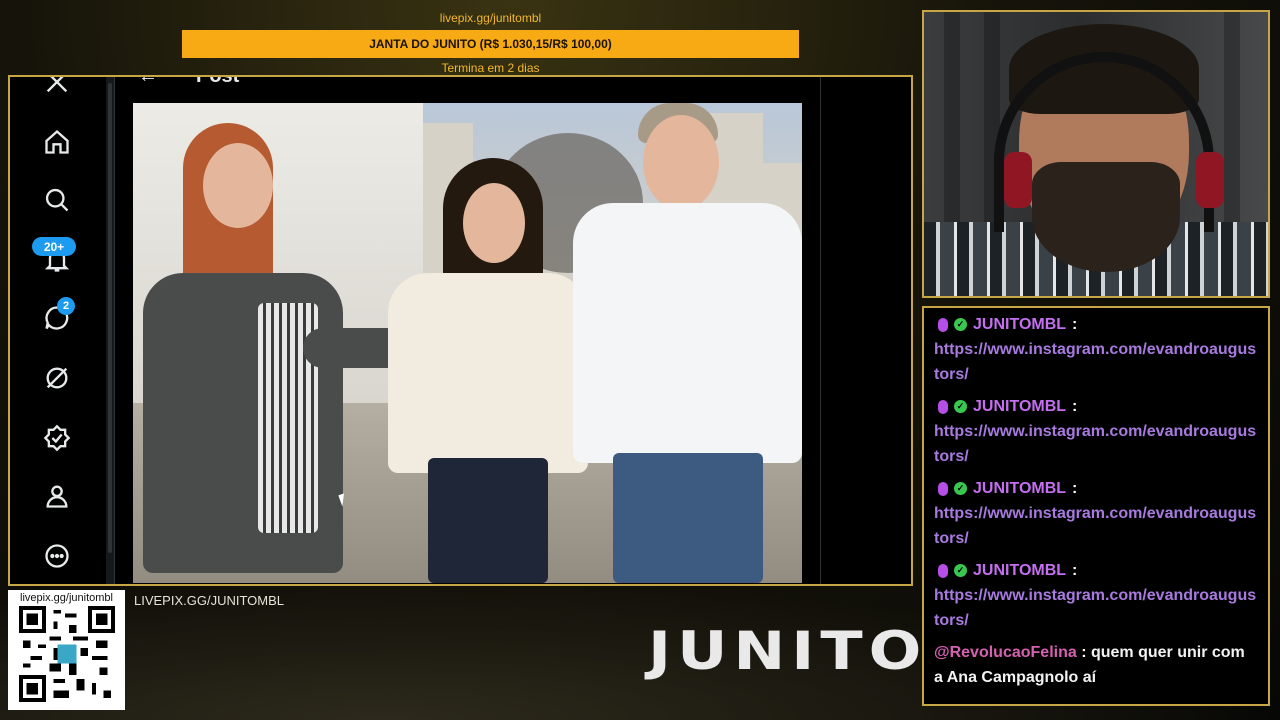 The image size is (1280, 720). I want to click on messages-badge: 2, so click(66, 306).